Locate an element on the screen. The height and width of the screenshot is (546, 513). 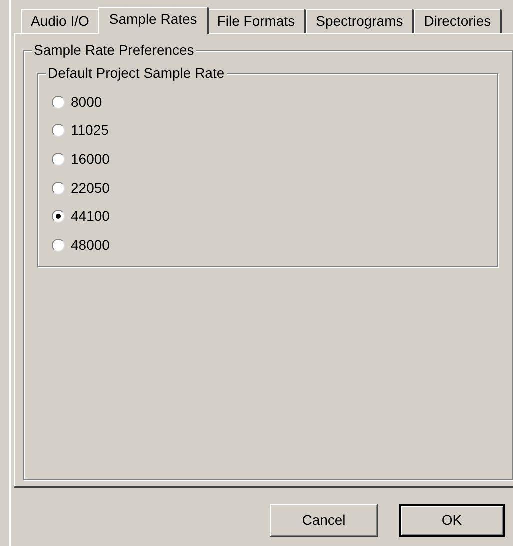
tab: File Formats is located at coordinates (256, 21).